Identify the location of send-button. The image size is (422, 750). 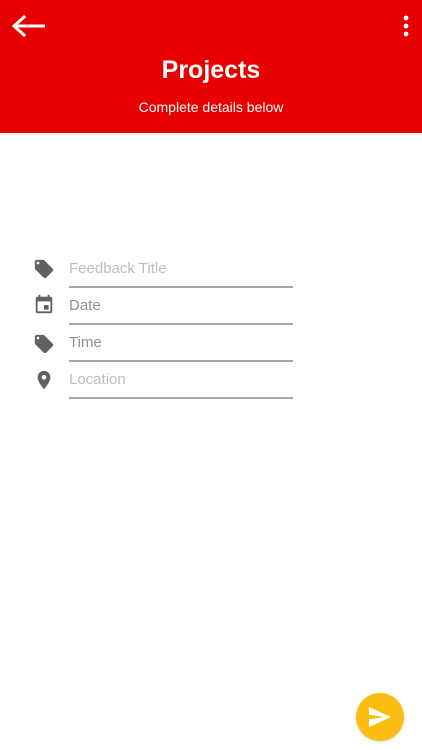
(380, 717).